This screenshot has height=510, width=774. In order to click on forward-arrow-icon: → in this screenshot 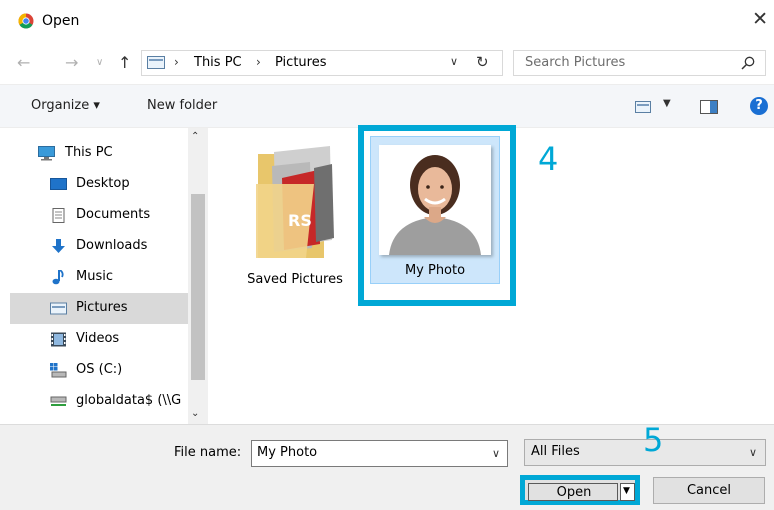, I will do `click(71, 62)`.